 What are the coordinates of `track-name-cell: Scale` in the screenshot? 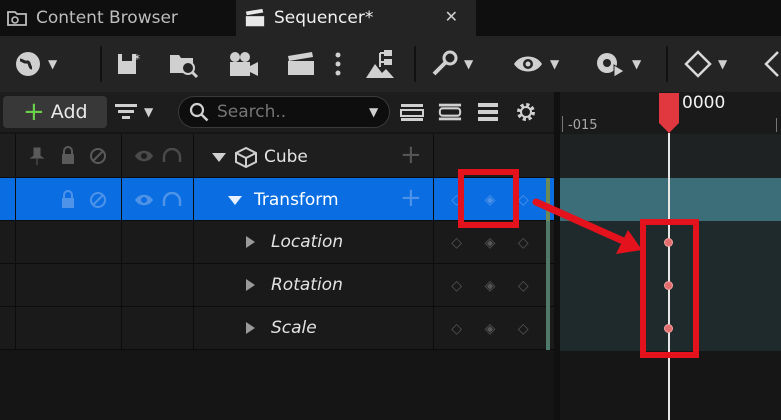 It's located at (314, 328).